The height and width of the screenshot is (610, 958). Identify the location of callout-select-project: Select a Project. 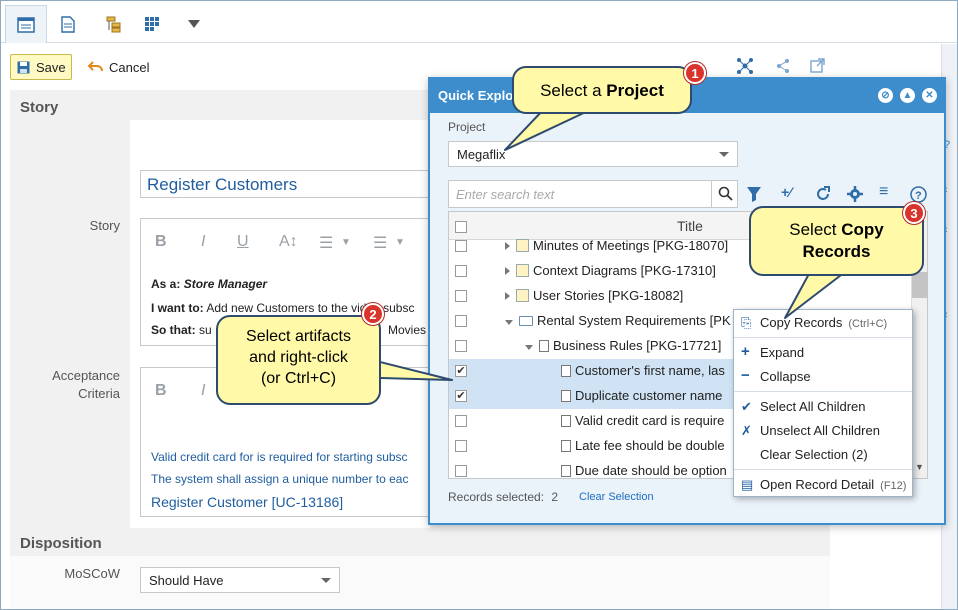
(602, 90).